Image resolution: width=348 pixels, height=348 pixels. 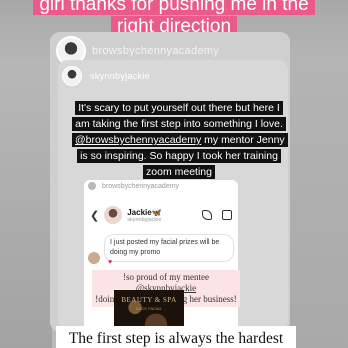 What do you see at coordinates (156, 212) in the screenshot?
I see `butterfly-emoji: 🦋` at bounding box center [156, 212].